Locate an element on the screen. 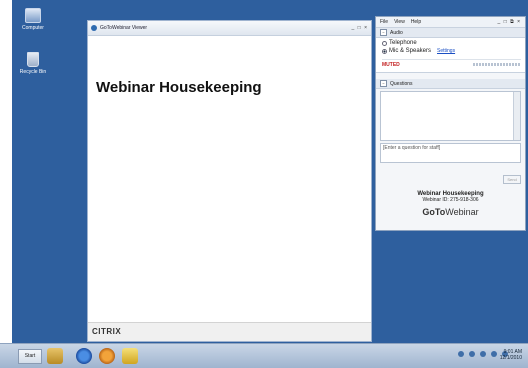  menu-file: File is located at coordinates (384, 22).